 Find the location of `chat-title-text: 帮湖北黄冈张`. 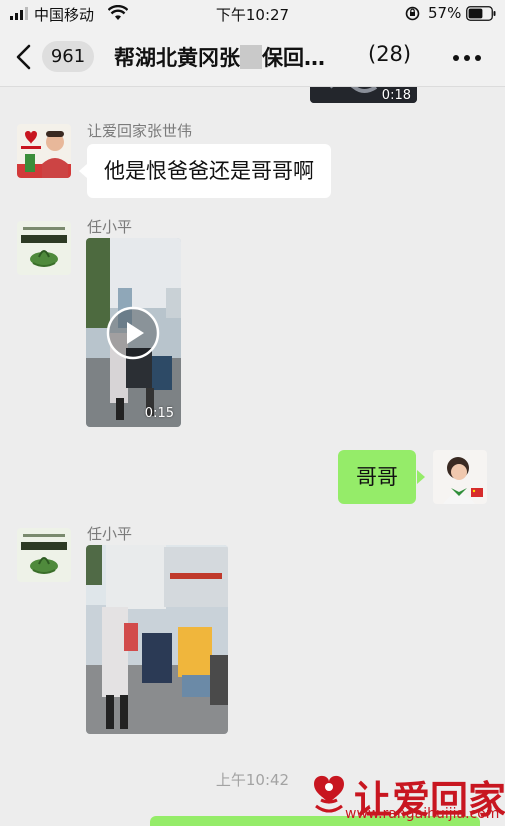

chat-title-text: 帮湖北黄冈张 is located at coordinates (177, 58).